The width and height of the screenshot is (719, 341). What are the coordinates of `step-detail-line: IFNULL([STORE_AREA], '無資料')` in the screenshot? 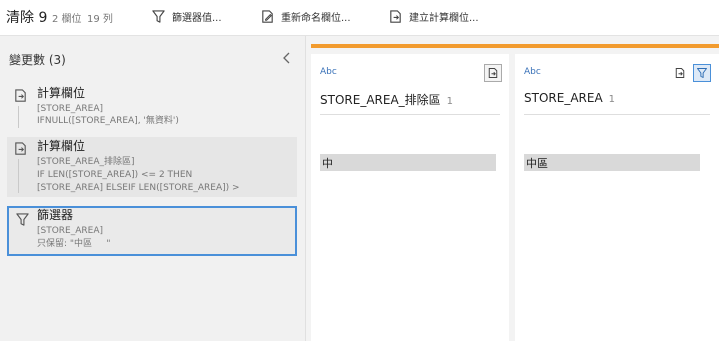 It's located at (108, 121).